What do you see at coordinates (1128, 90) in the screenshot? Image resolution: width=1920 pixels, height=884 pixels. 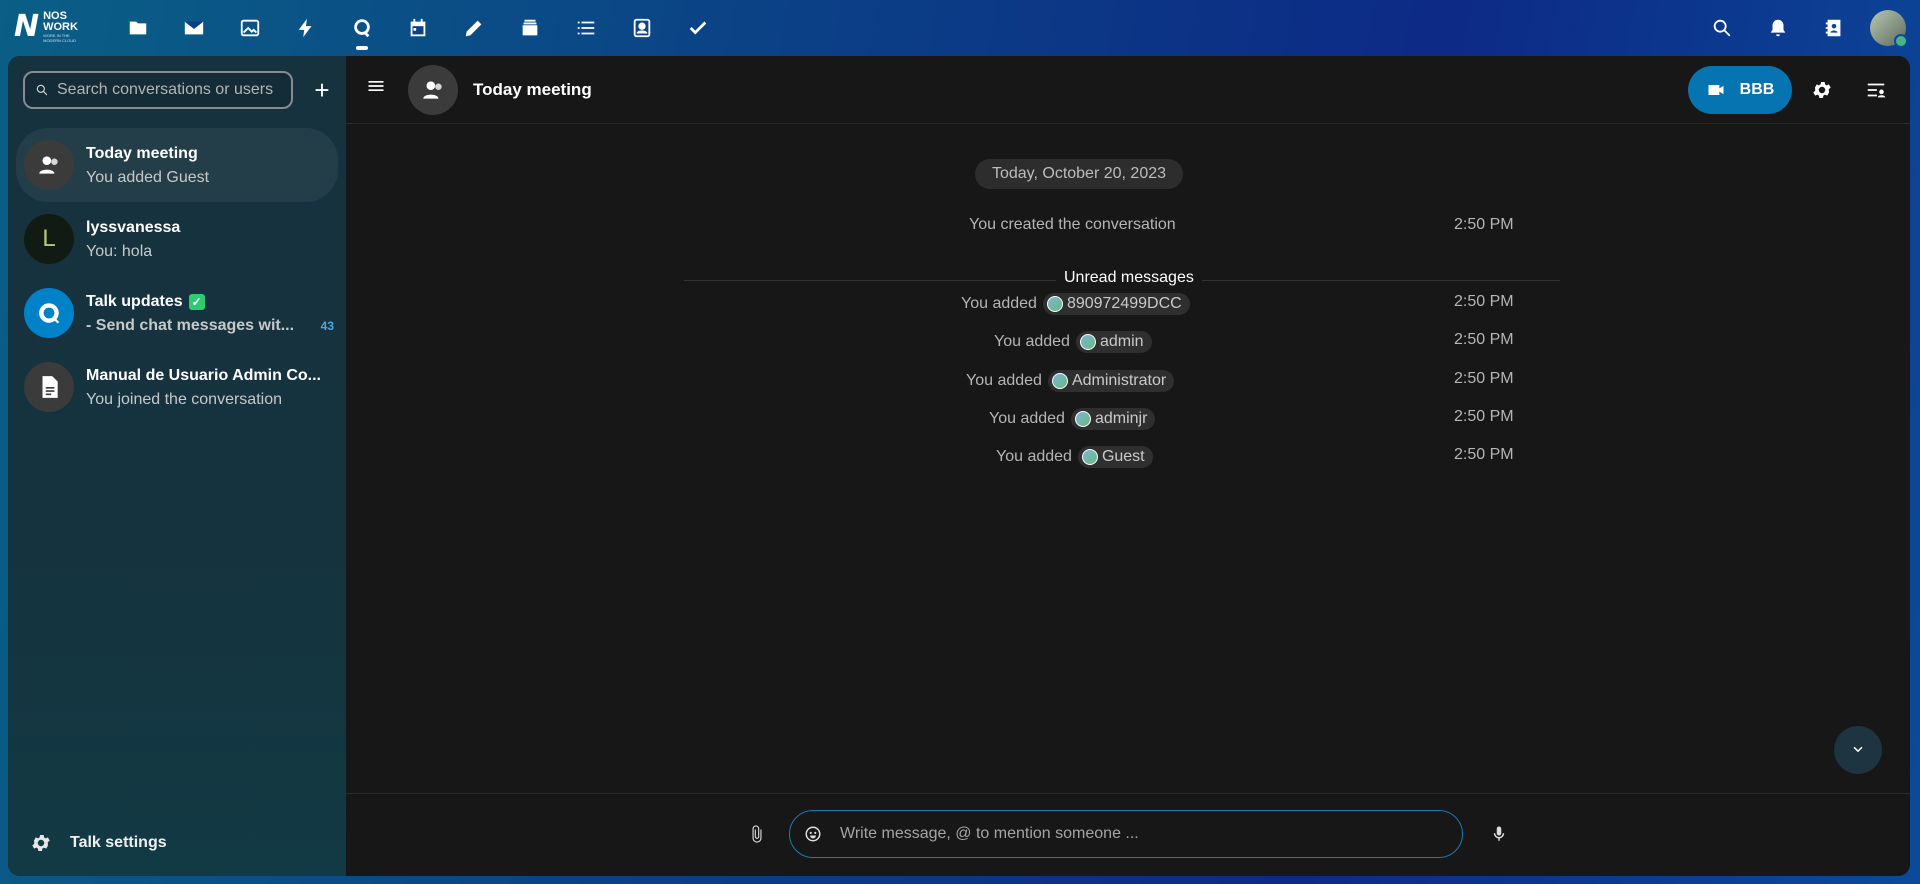 I see `chat-header: Today meeting BBB` at bounding box center [1128, 90].